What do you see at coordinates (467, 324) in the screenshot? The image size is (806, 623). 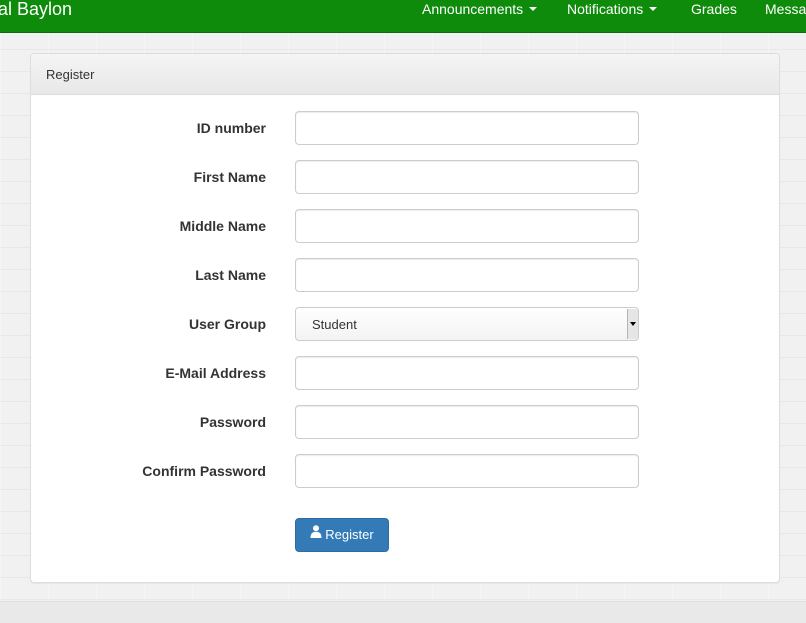 I see `user-group-select: Student` at bounding box center [467, 324].